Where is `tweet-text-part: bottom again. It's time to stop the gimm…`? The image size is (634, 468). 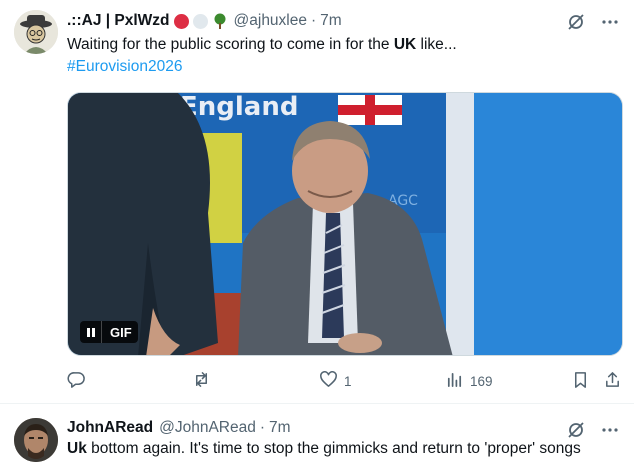 tweet-text-part: bottom again. It's time to stop the gimm… is located at coordinates (333, 448).